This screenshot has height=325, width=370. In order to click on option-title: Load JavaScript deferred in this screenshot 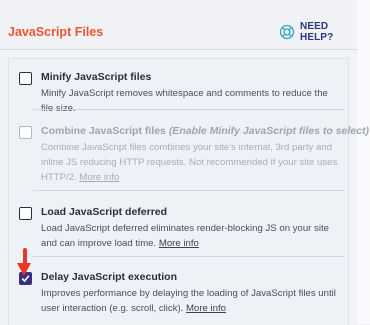, I will do `click(104, 212)`.